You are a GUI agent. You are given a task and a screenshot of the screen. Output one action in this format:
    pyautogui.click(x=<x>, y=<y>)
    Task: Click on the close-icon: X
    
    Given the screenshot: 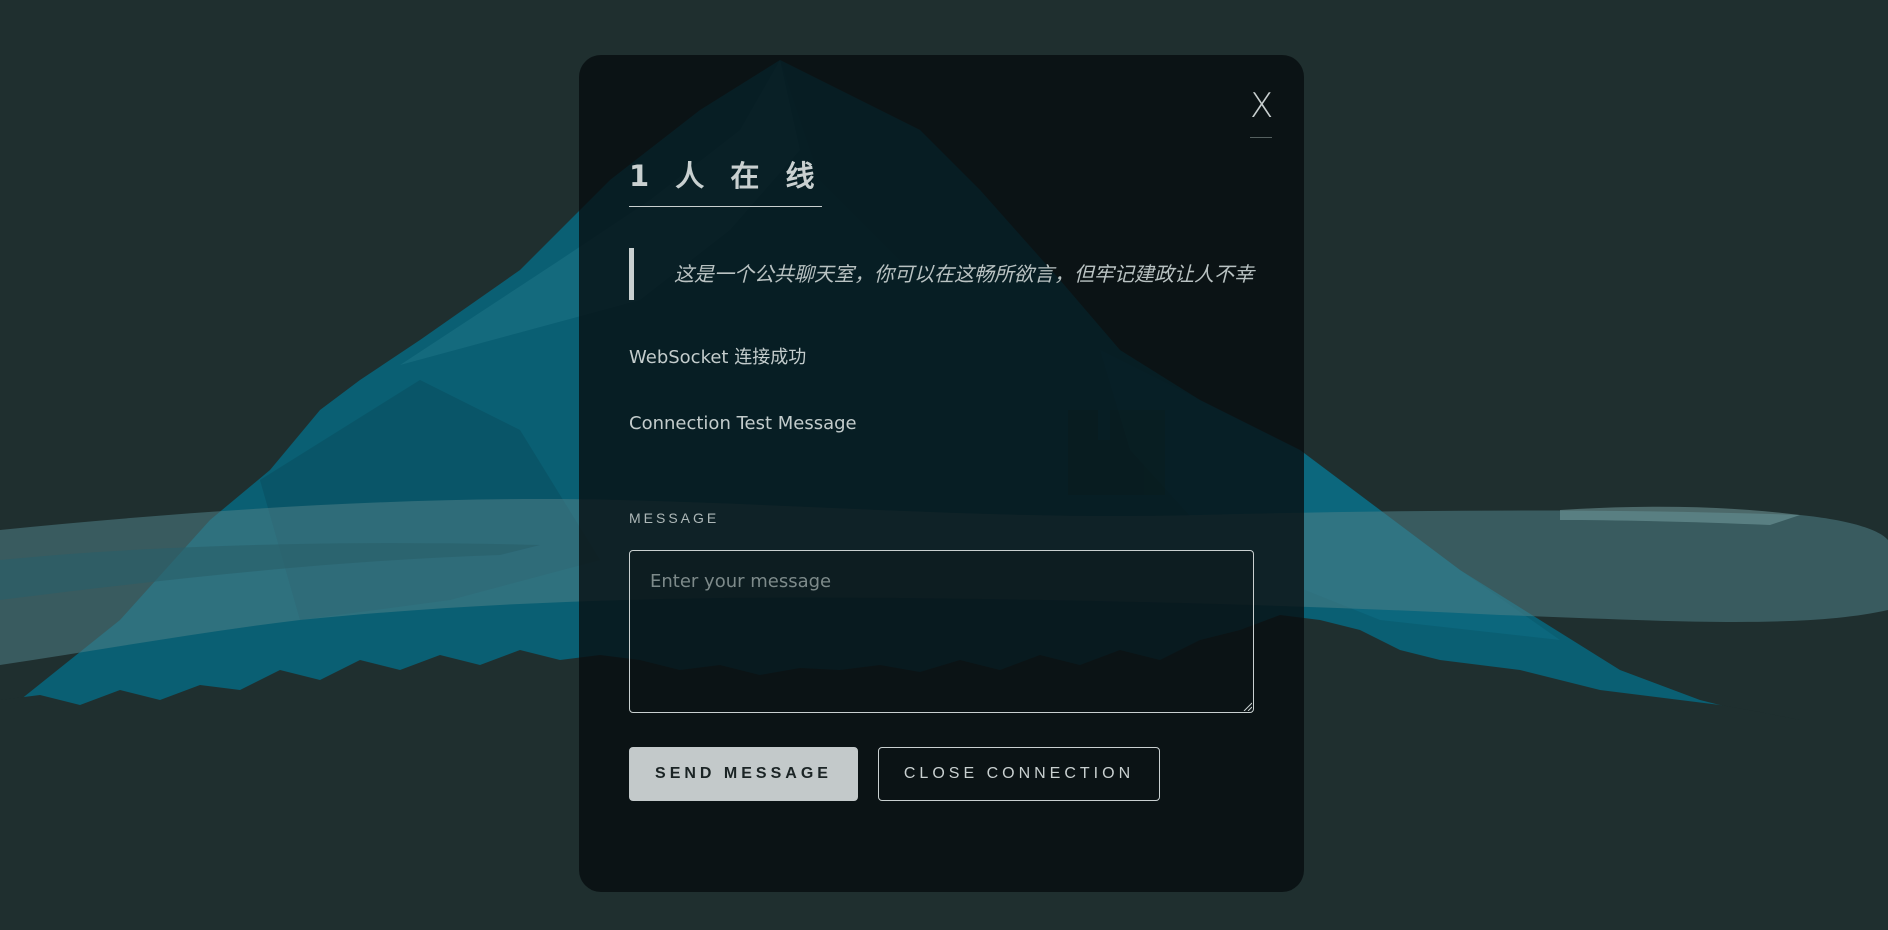 What is the action you would take?
    pyautogui.click(x=1261, y=106)
    